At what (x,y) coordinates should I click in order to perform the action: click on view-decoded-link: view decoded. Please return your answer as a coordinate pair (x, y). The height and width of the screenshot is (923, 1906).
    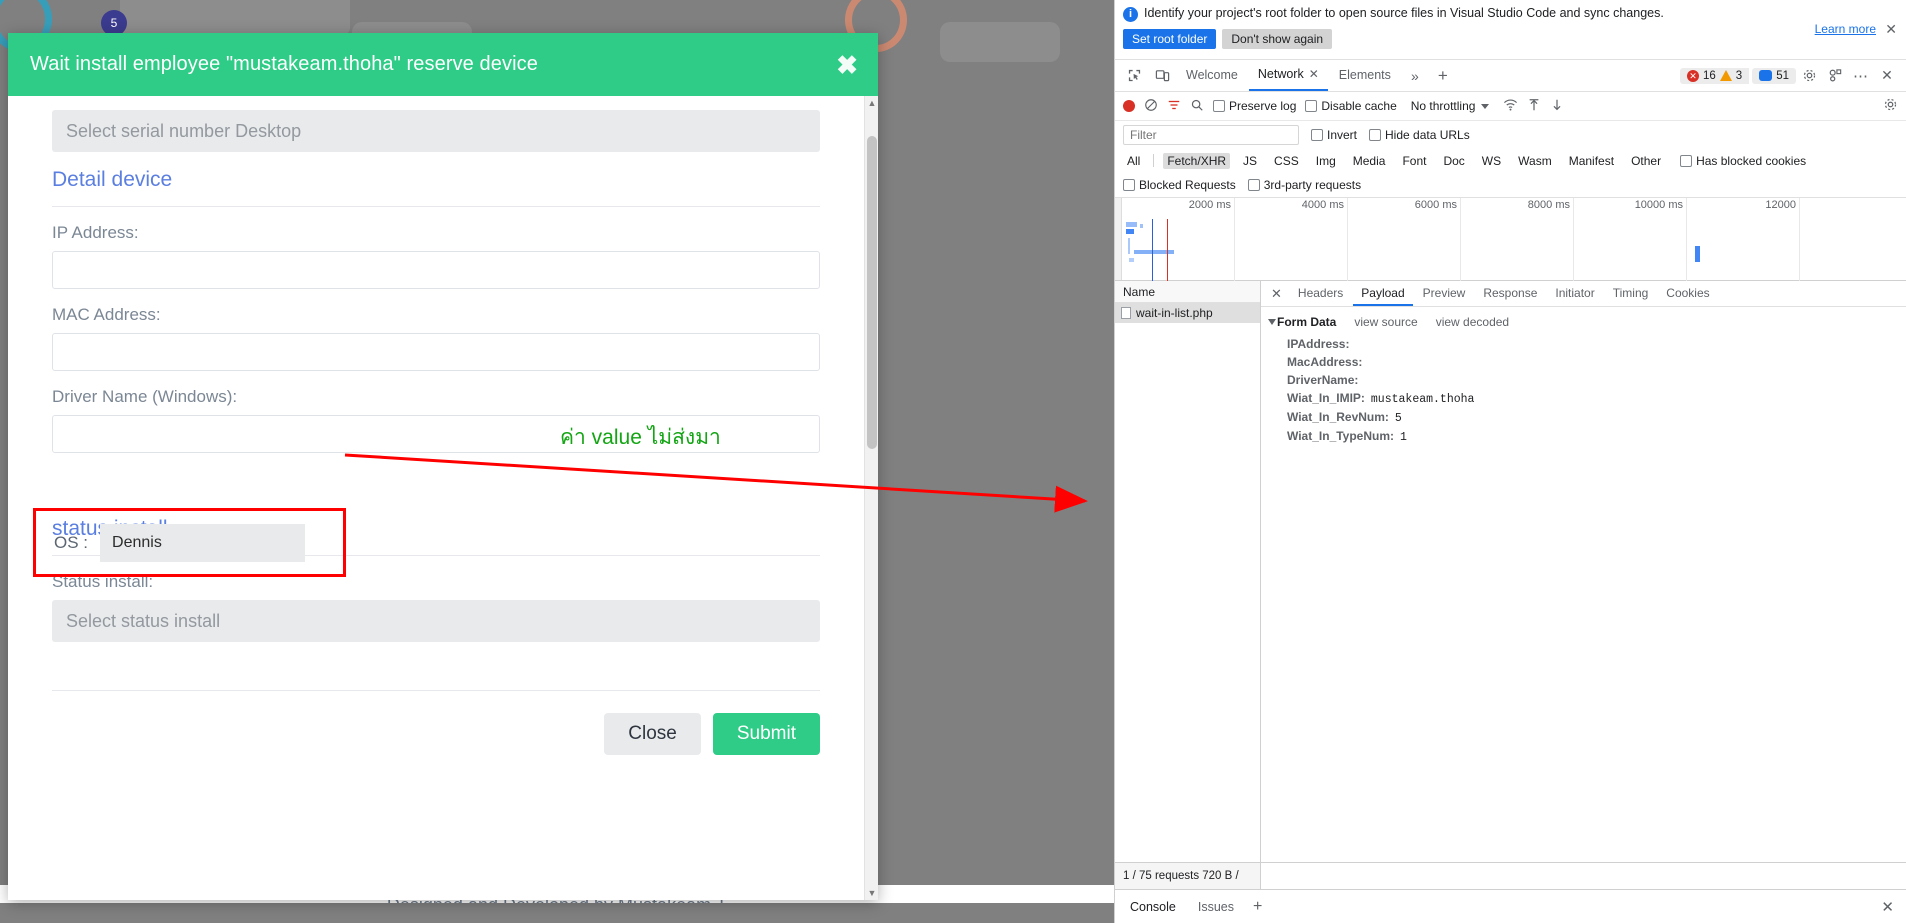
    Looking at the image, I should click on (1472, 322).